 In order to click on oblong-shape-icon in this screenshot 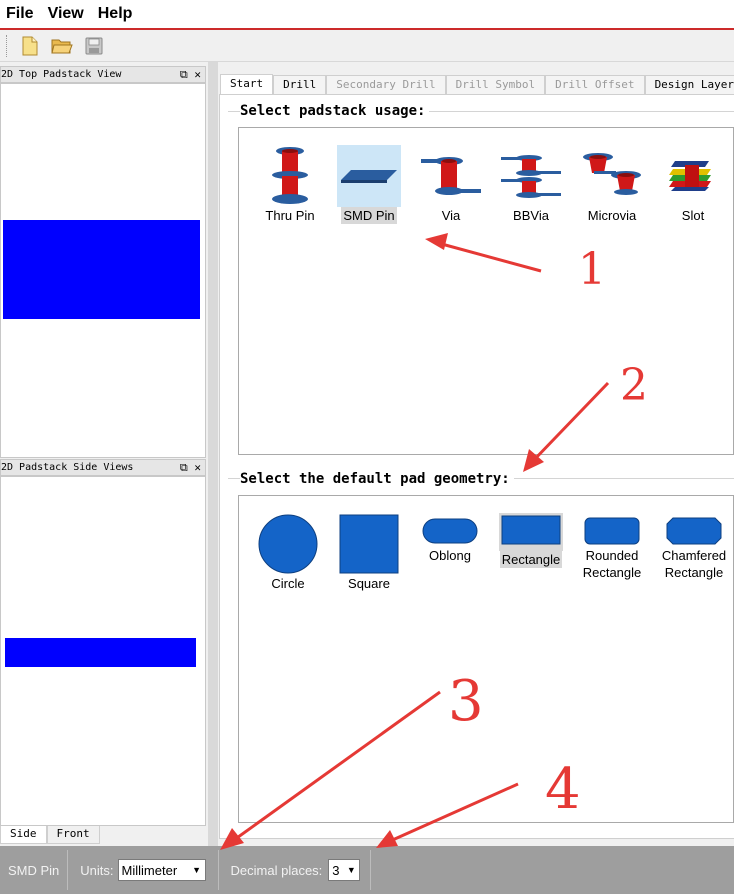, I will do `click(450, 531)`.